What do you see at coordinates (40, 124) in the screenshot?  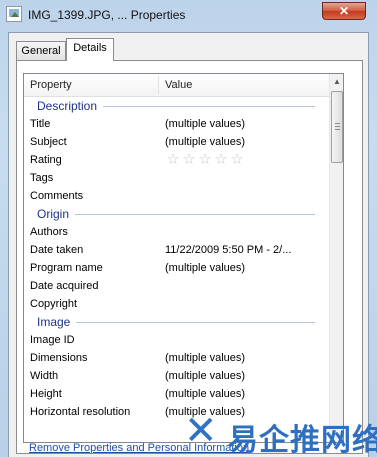 I see `property-name: Title` at bounding box center [40, 124].